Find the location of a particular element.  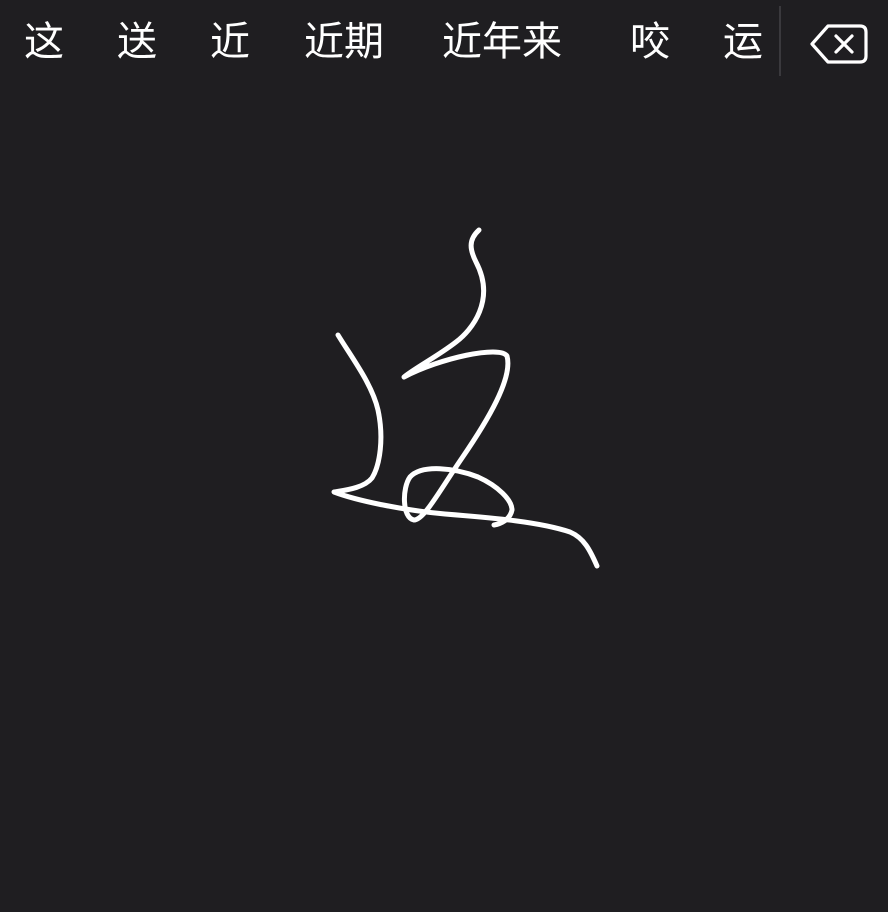

candidate-6: 咬 is located at coordinates (650, 42).